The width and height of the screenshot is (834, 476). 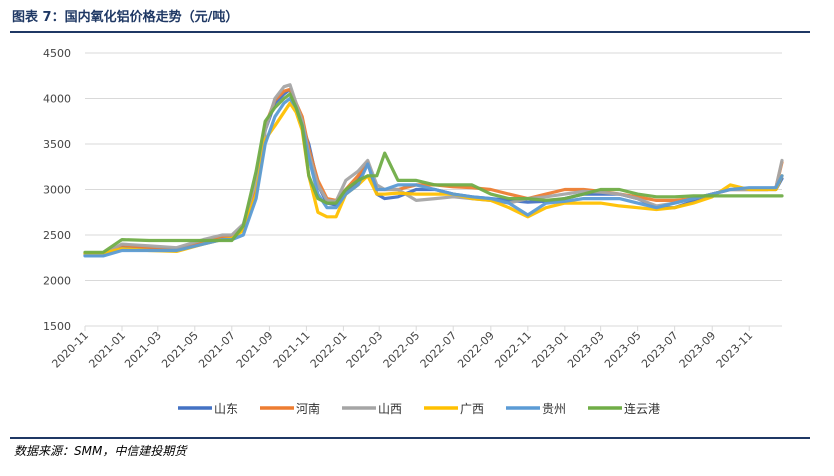 What do you see at coordinates (70, 350) in the screenshot?
I see `x-tick-label: 2020-11` at bounding box center [70, 350].